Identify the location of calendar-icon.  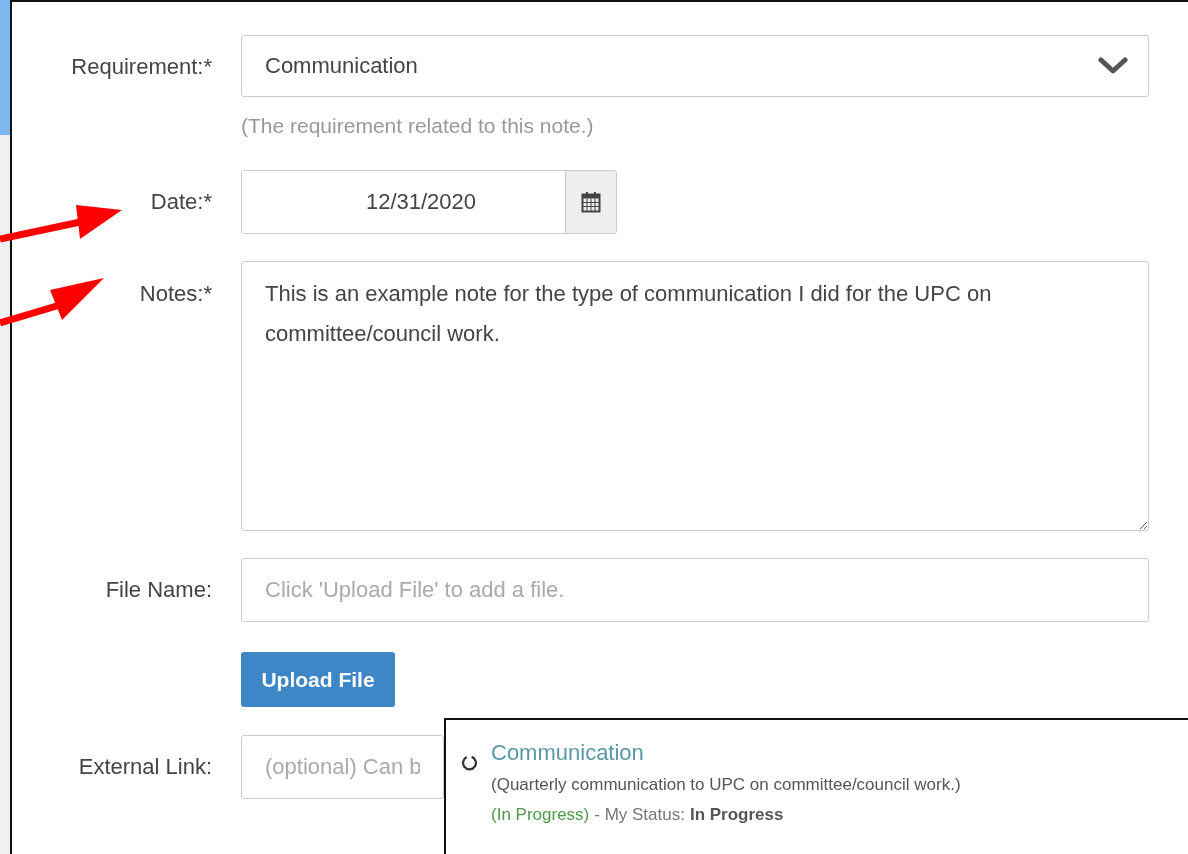
(591, 202).